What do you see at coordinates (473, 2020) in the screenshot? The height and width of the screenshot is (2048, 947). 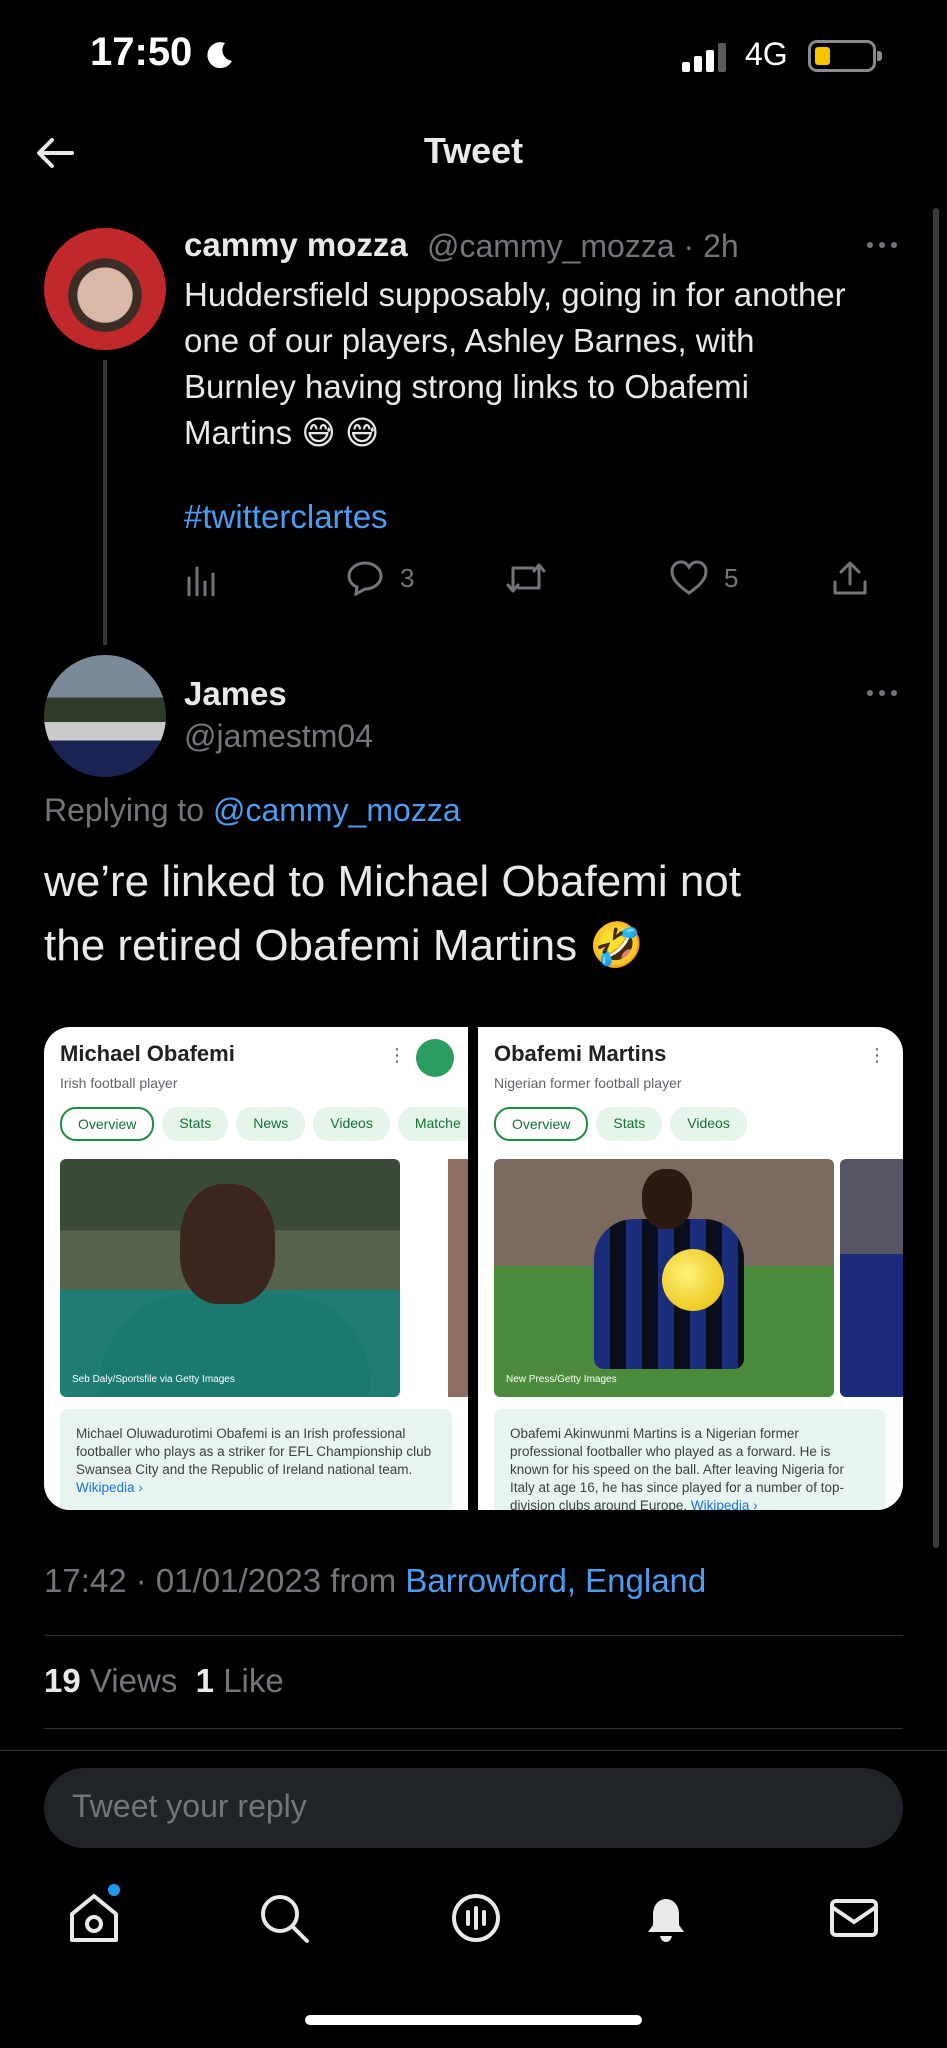 I see `home-indicator` at bounding box center [473, 2020].